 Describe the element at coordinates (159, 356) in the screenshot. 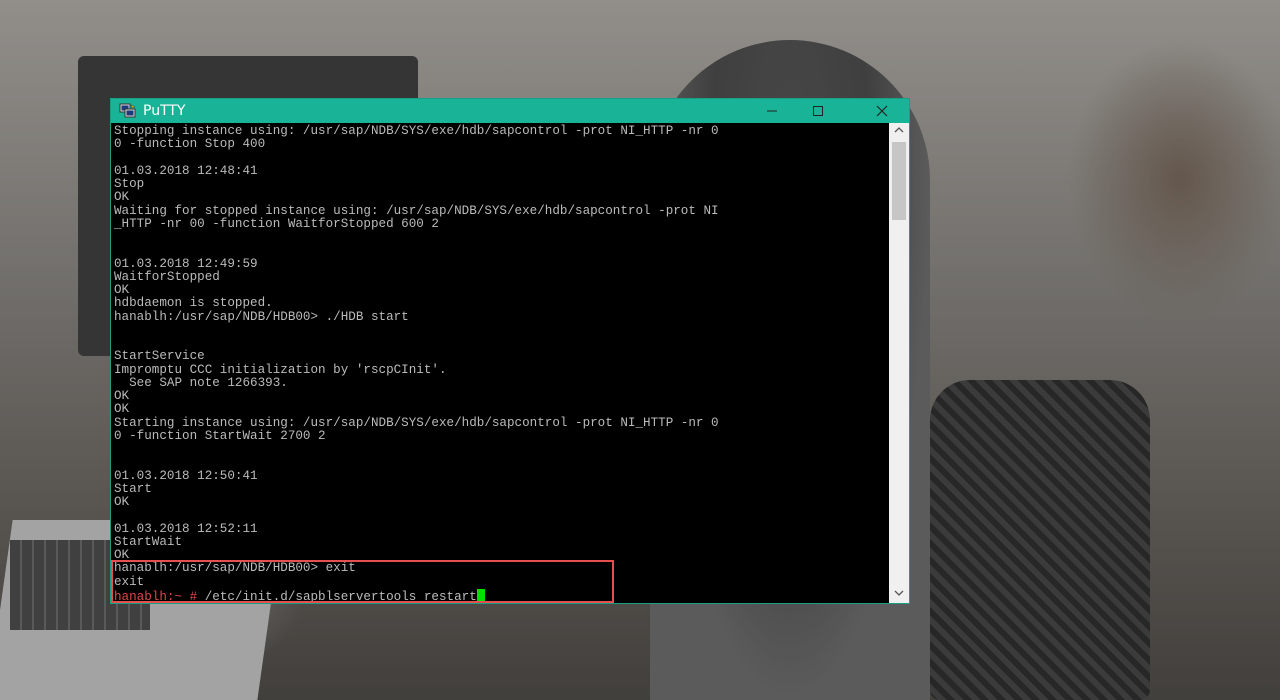

I see `terminal-line: StartService` at that location.